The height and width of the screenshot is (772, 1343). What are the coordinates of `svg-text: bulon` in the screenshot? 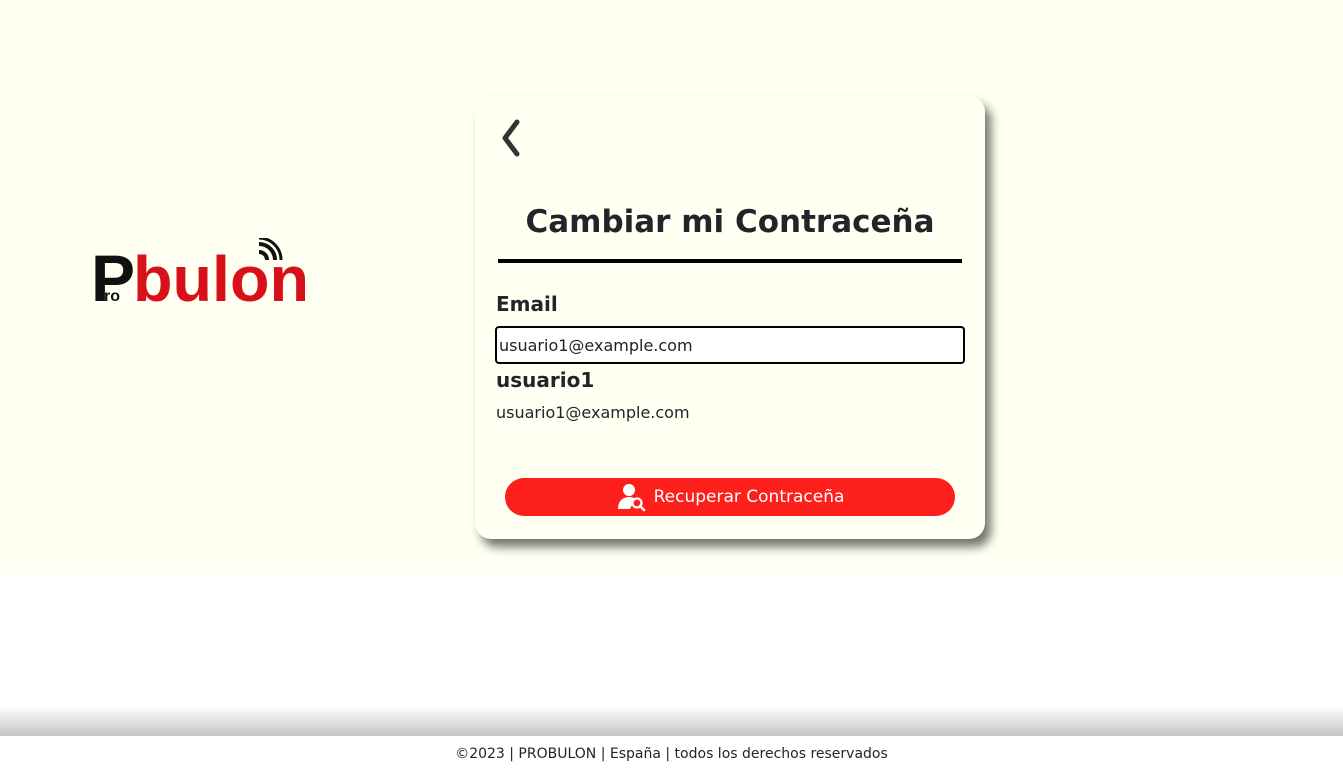 It's located at (221, 273).